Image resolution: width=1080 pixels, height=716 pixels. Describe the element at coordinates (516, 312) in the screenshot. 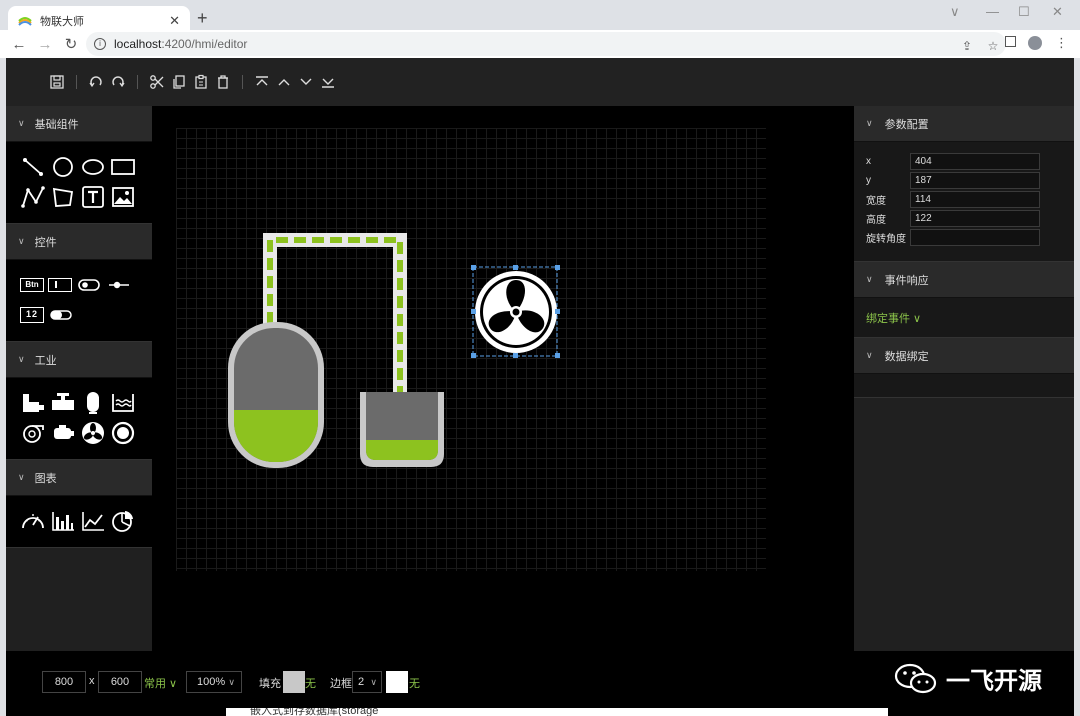

I see `fan-component` at that location.